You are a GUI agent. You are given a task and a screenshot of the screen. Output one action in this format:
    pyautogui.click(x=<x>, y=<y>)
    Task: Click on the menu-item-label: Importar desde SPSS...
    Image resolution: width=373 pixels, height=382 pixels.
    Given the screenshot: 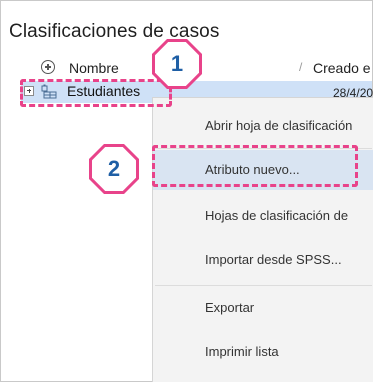 What is the action you would take?
    pyautogui.click(x=273, y=259)
    